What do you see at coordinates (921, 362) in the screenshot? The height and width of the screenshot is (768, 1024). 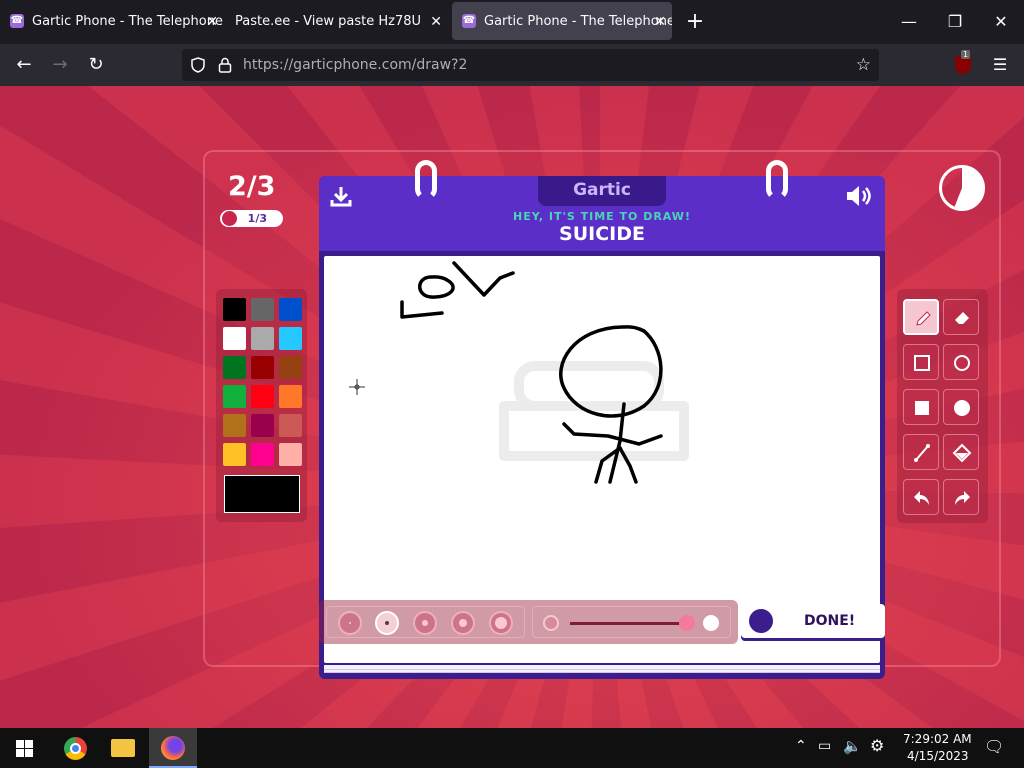 I see `rectangle-tool` at bounding box center [921, 362].